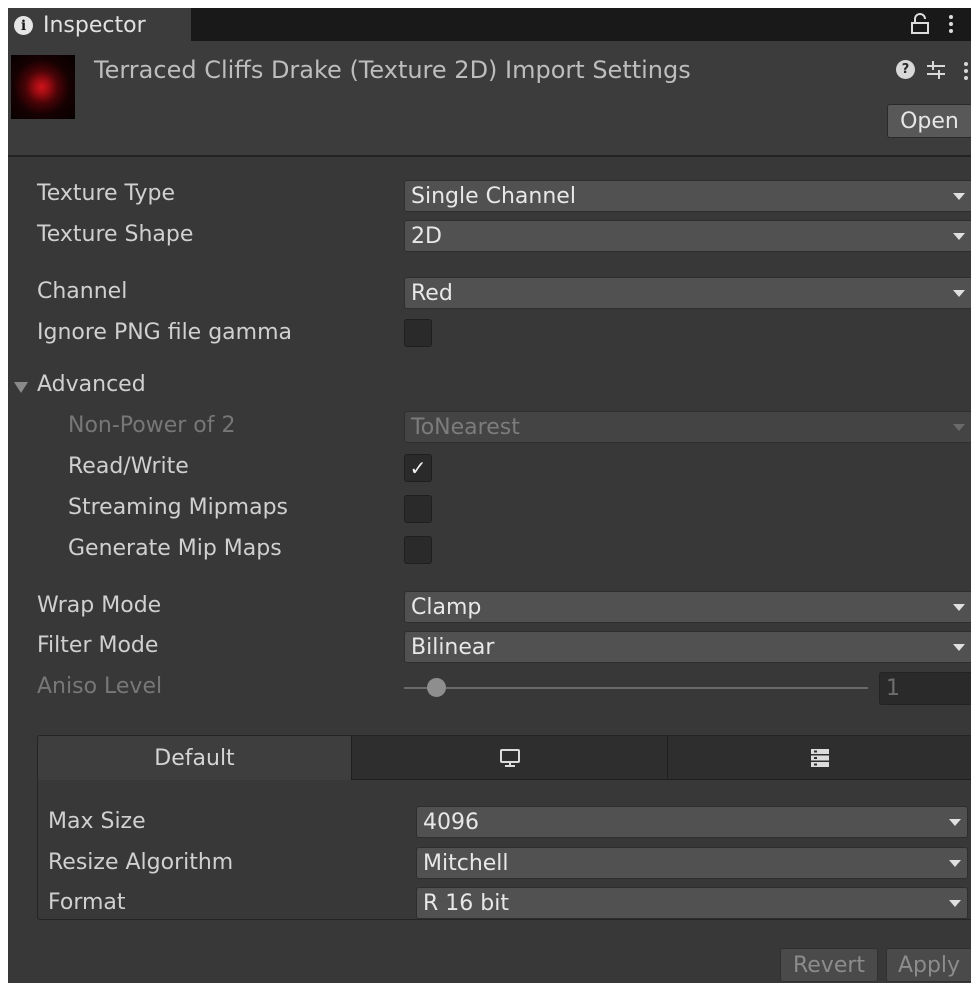 Image resolution: width=971 pixels, height=983 pixels. What do you see at coordinates (905, 69) in the screenshot?
I see `help-icon: ?` at bounding box center [905, 69].